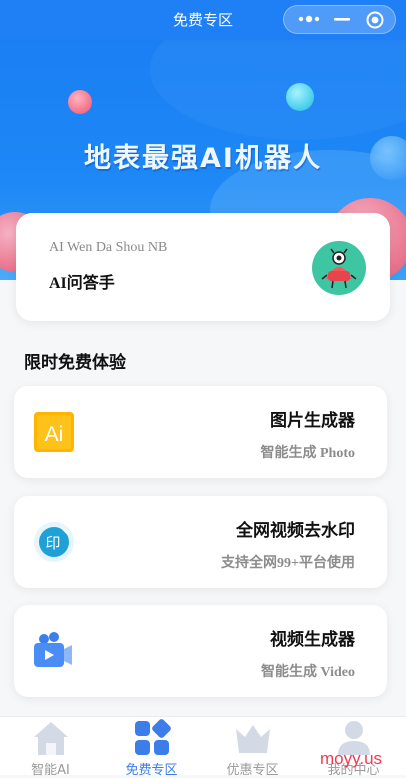  I want to click on svg-text: 印, so click(52, 543).